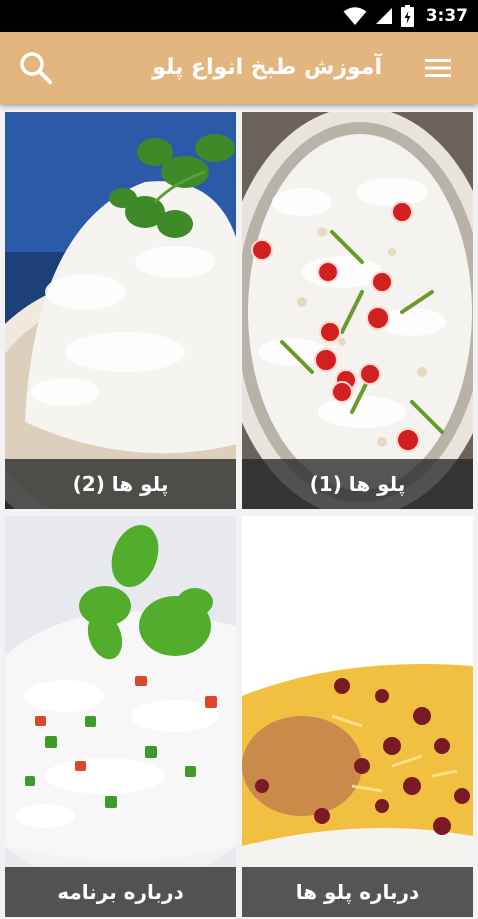  I want to click on tile-label: درباره برنامه, so click(120, 892).